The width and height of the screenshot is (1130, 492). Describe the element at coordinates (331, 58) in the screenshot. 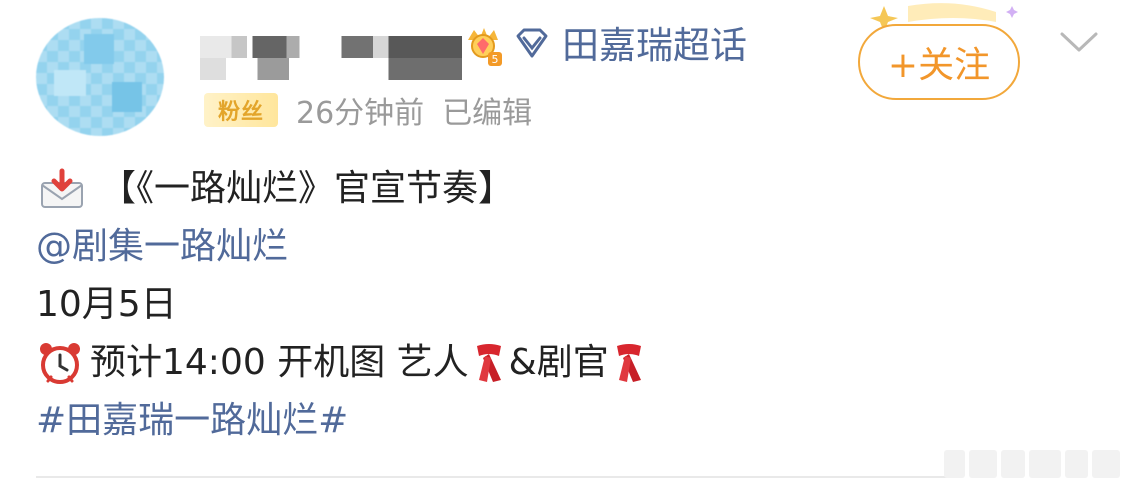

I see `username-blurred` at that location.